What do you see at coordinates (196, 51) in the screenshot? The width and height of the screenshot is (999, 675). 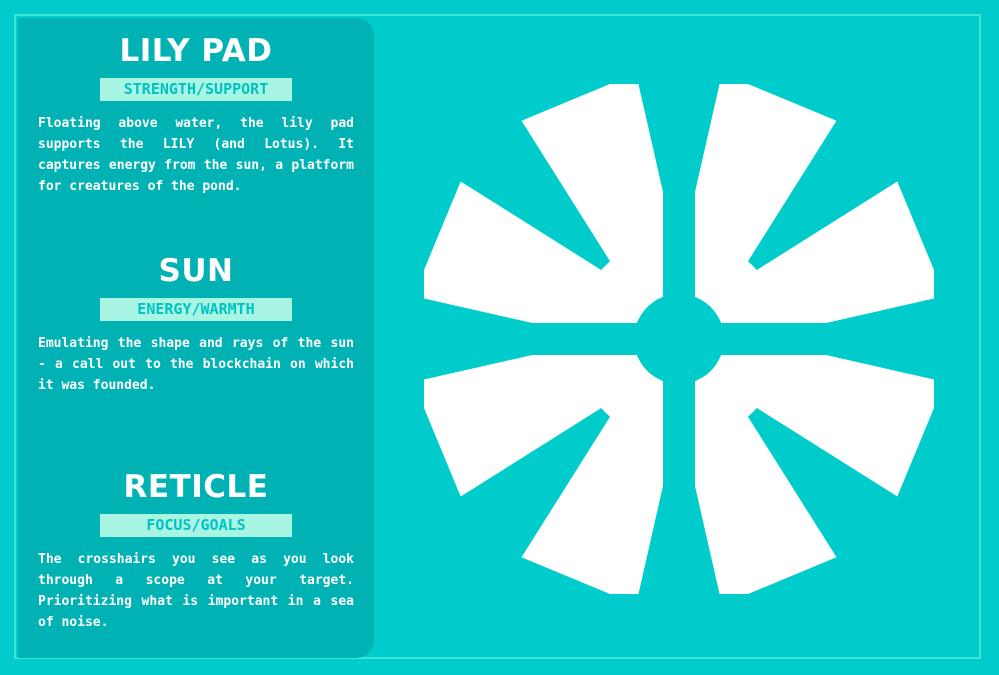 I see `section-title: LILY PAD` at bounding box center [196, 51].